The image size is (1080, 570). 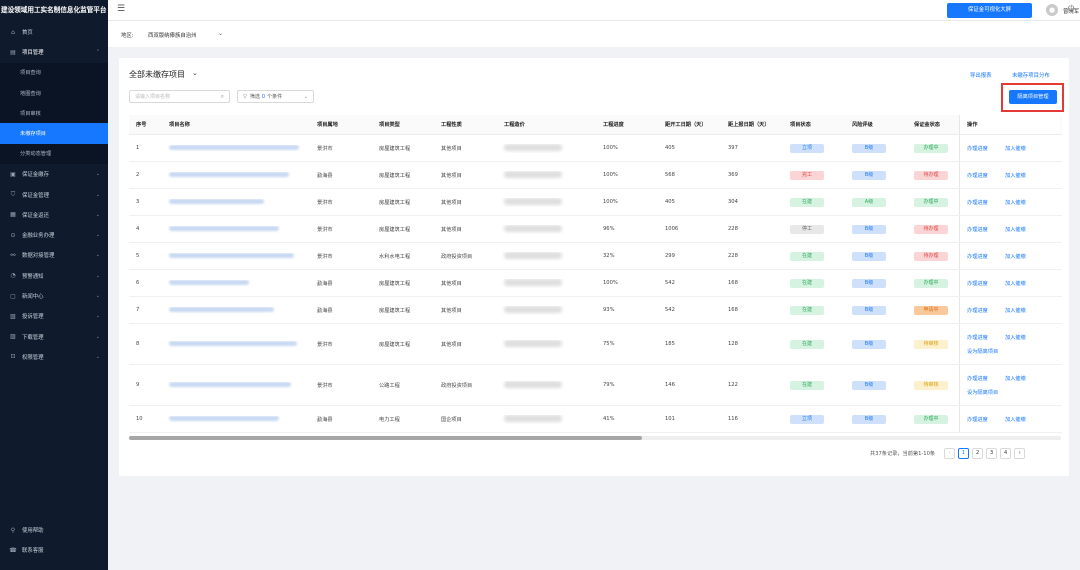 What do you see at coordinates (13, 550) in the screenshot?
I see `service-icon: ☎` at bounding box center [13, 550].